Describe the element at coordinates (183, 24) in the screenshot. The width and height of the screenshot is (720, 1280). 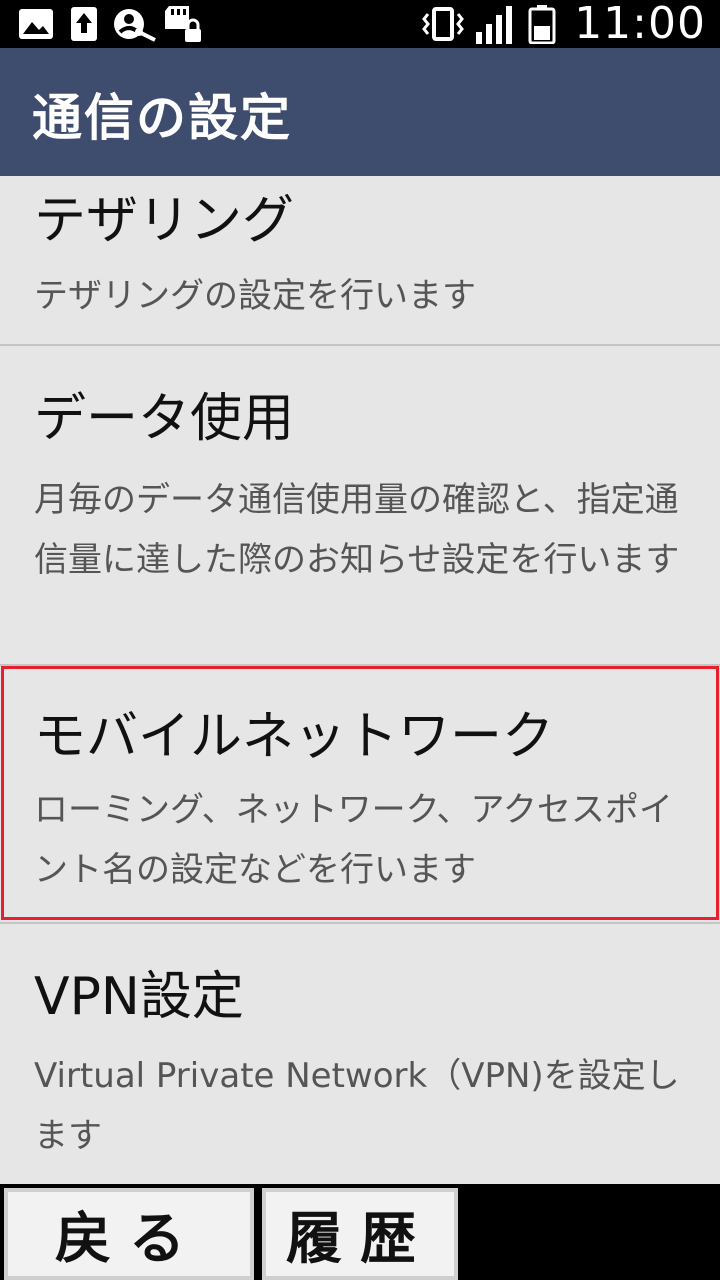
I see `sd-card-lock-icon` at that location.